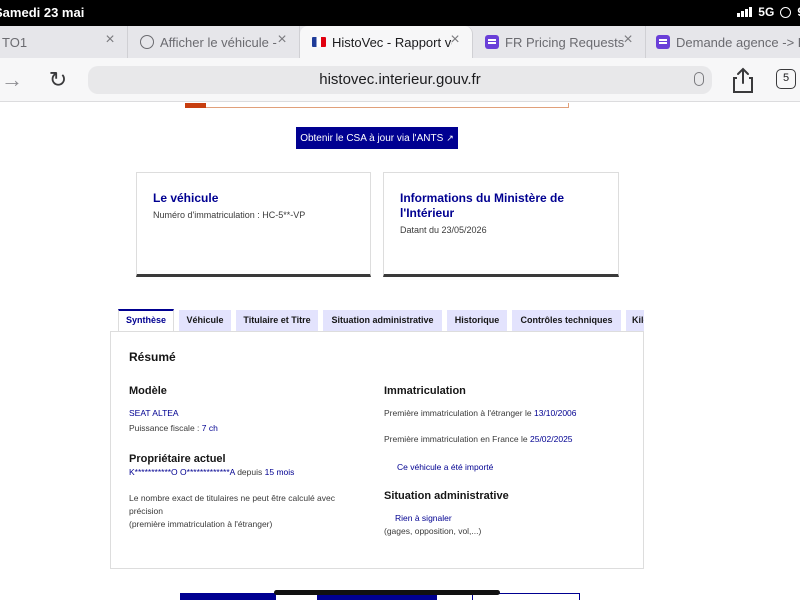 Image resolution: width=800 pixels, height=600 pixels. I want to click on forward-arrow-icon: →, so click(13, 80).